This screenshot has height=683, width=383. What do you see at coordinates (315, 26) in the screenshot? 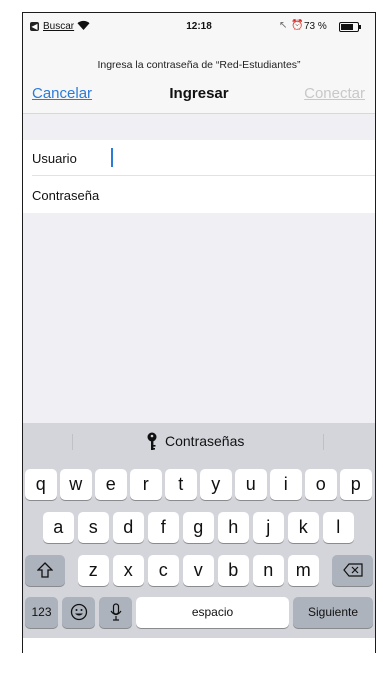
I see `battery-percent: 73 %` at bounding box center [315, 26].